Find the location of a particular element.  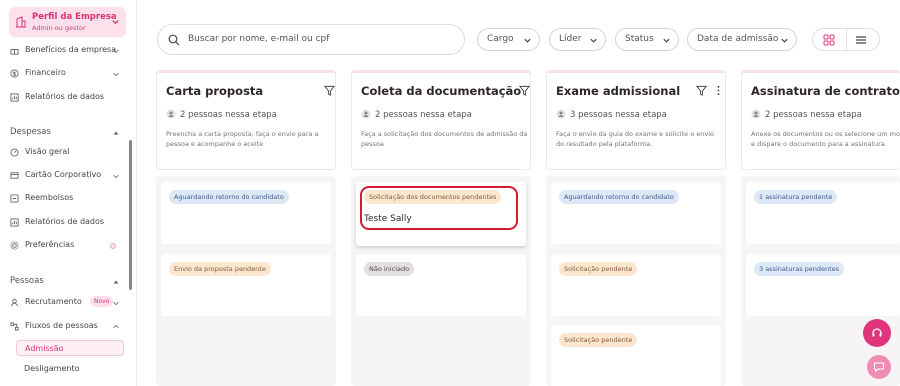

filter-data-admissao: Data de admissão is located at coordinates (742, 39).